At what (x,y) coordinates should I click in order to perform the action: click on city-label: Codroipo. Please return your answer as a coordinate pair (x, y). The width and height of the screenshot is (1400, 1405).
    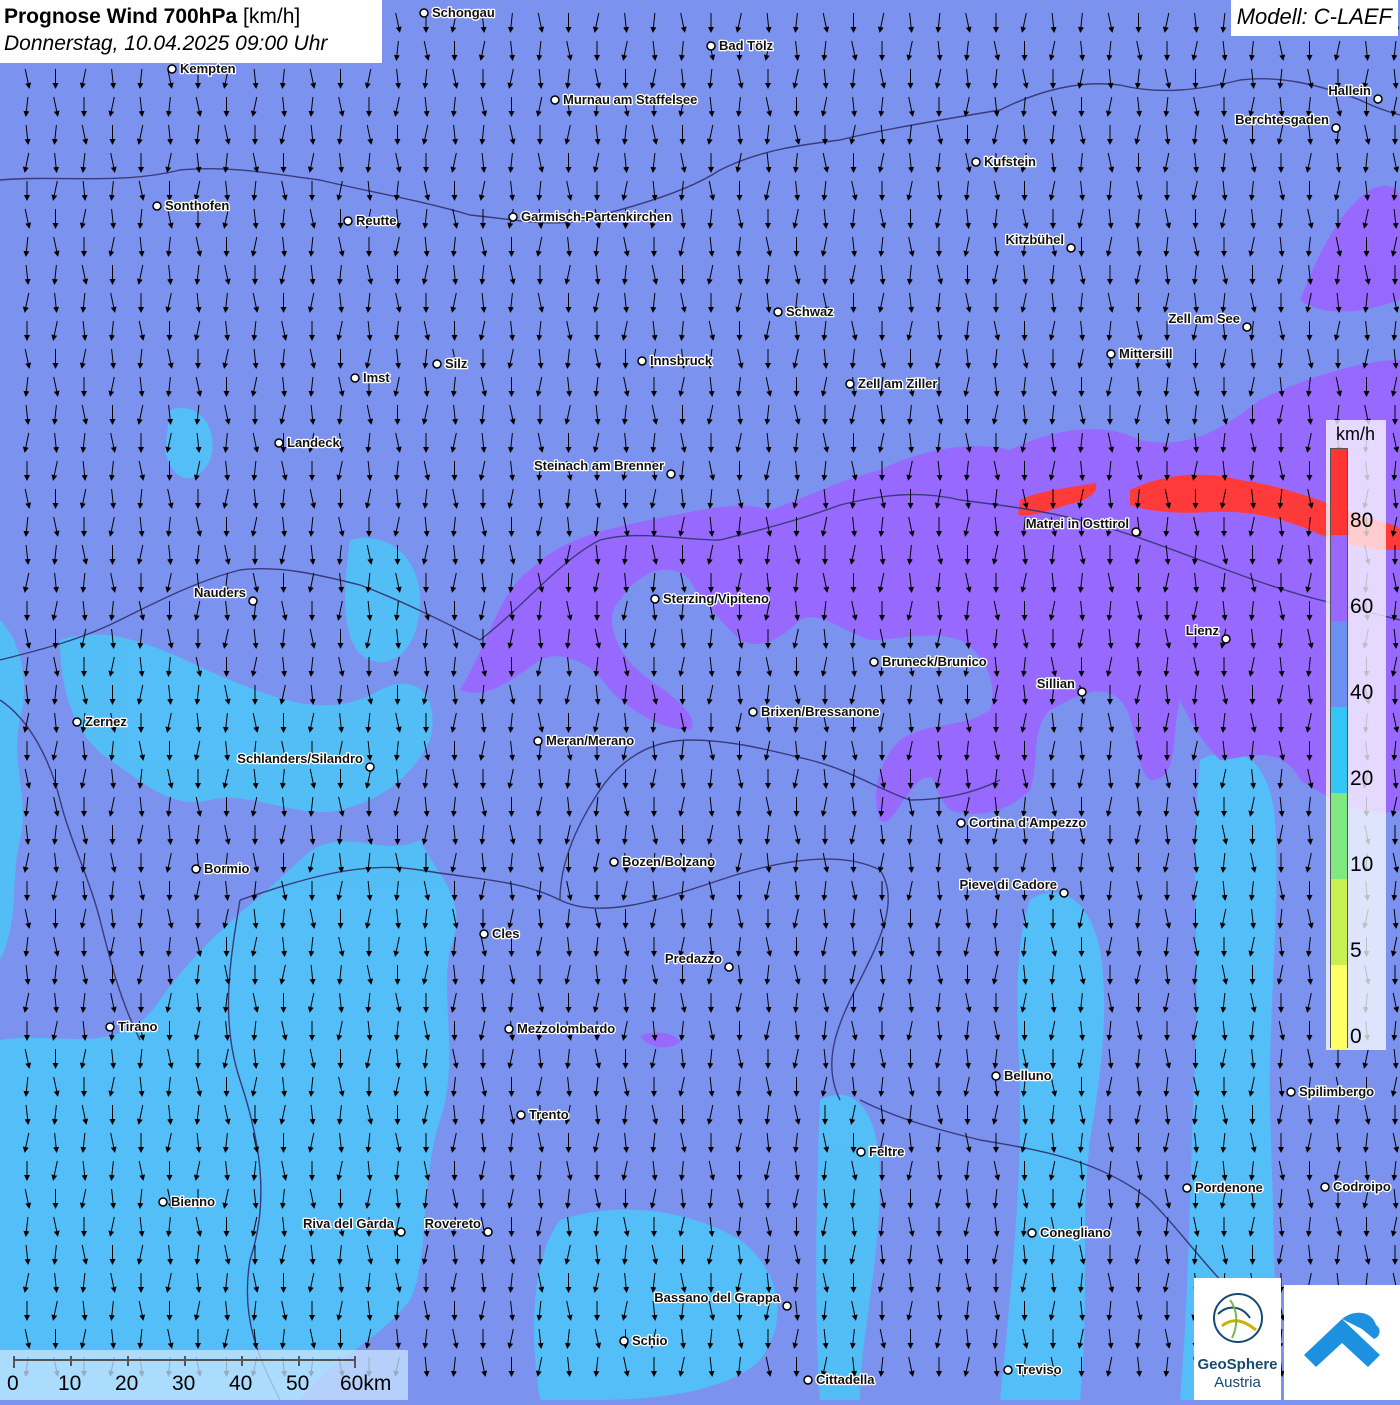
    Looking at the image, I should click on (1362, 1186).